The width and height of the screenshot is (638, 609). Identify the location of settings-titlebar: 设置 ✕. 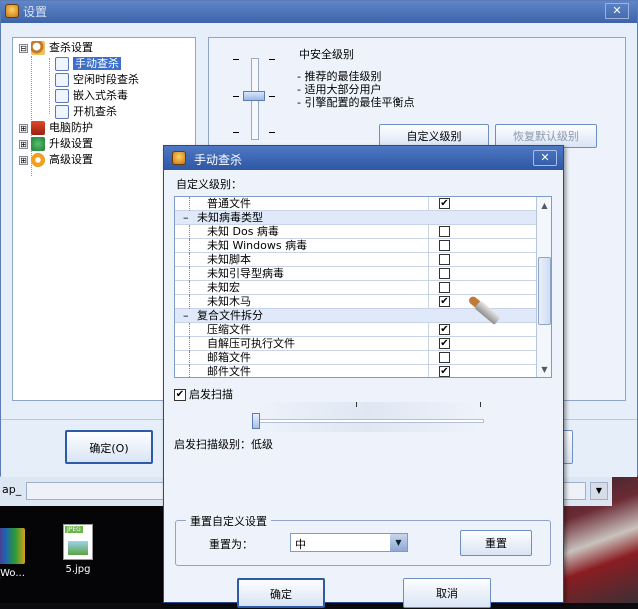
(319, 12).